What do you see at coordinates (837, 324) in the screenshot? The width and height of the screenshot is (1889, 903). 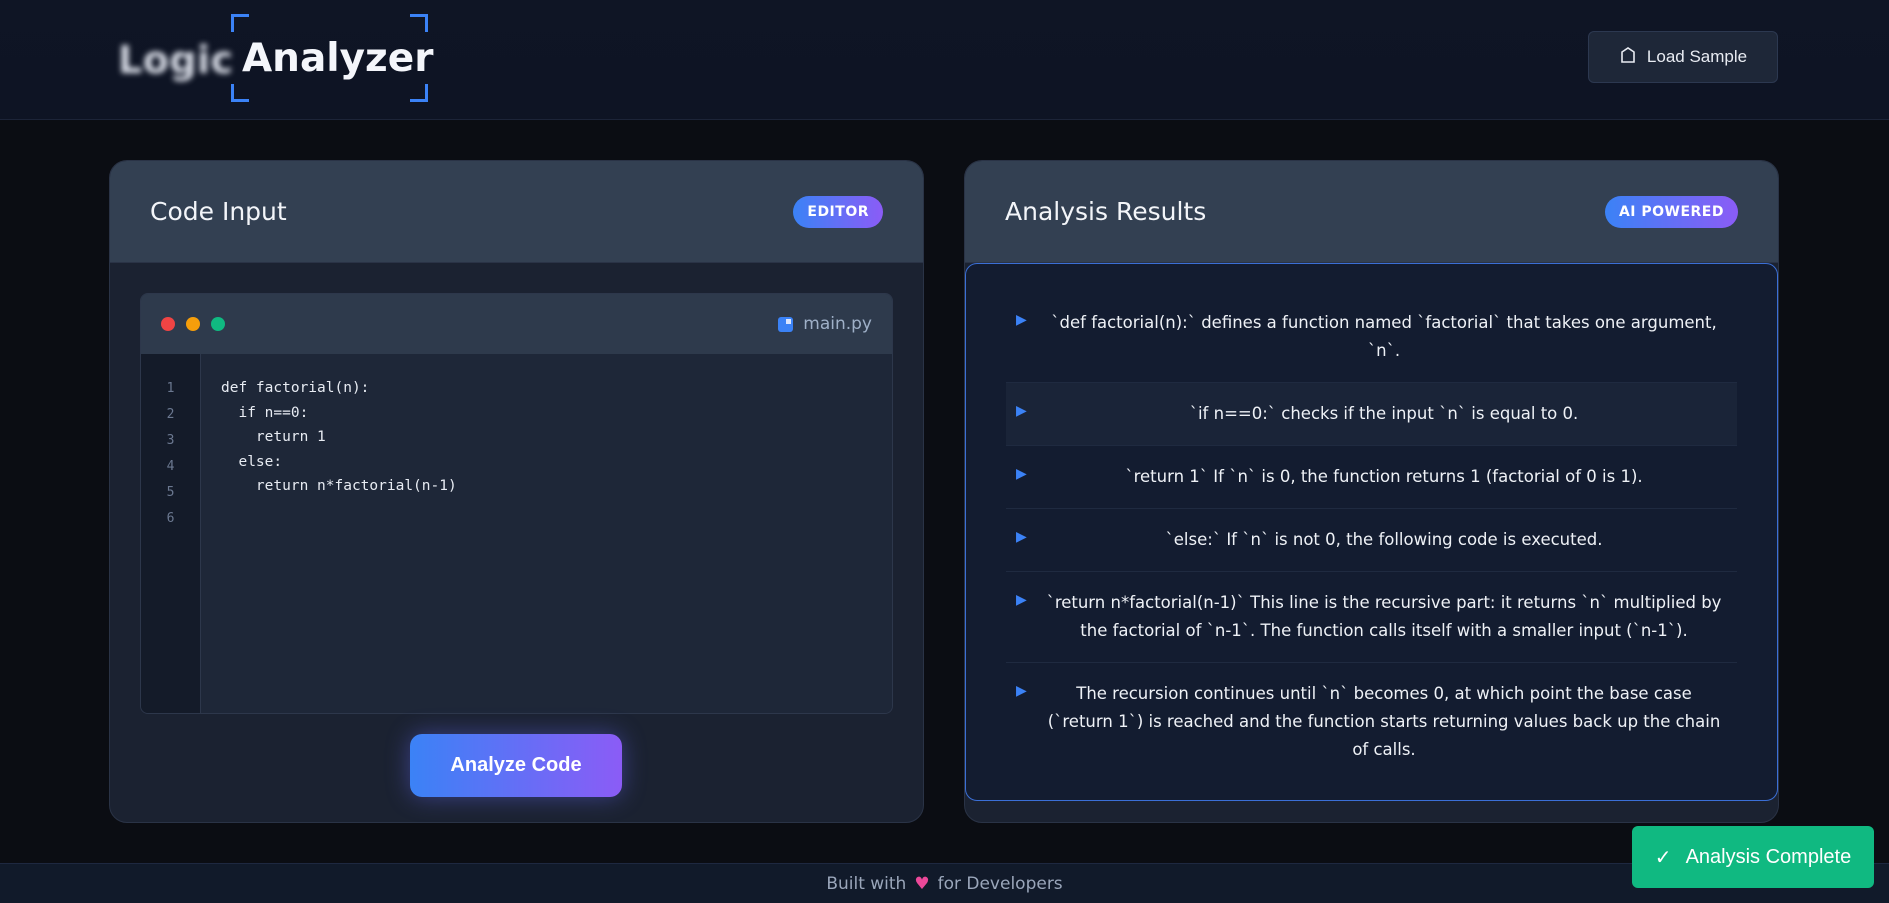 I see `filename: main.py` at bounding box center [837, 324].